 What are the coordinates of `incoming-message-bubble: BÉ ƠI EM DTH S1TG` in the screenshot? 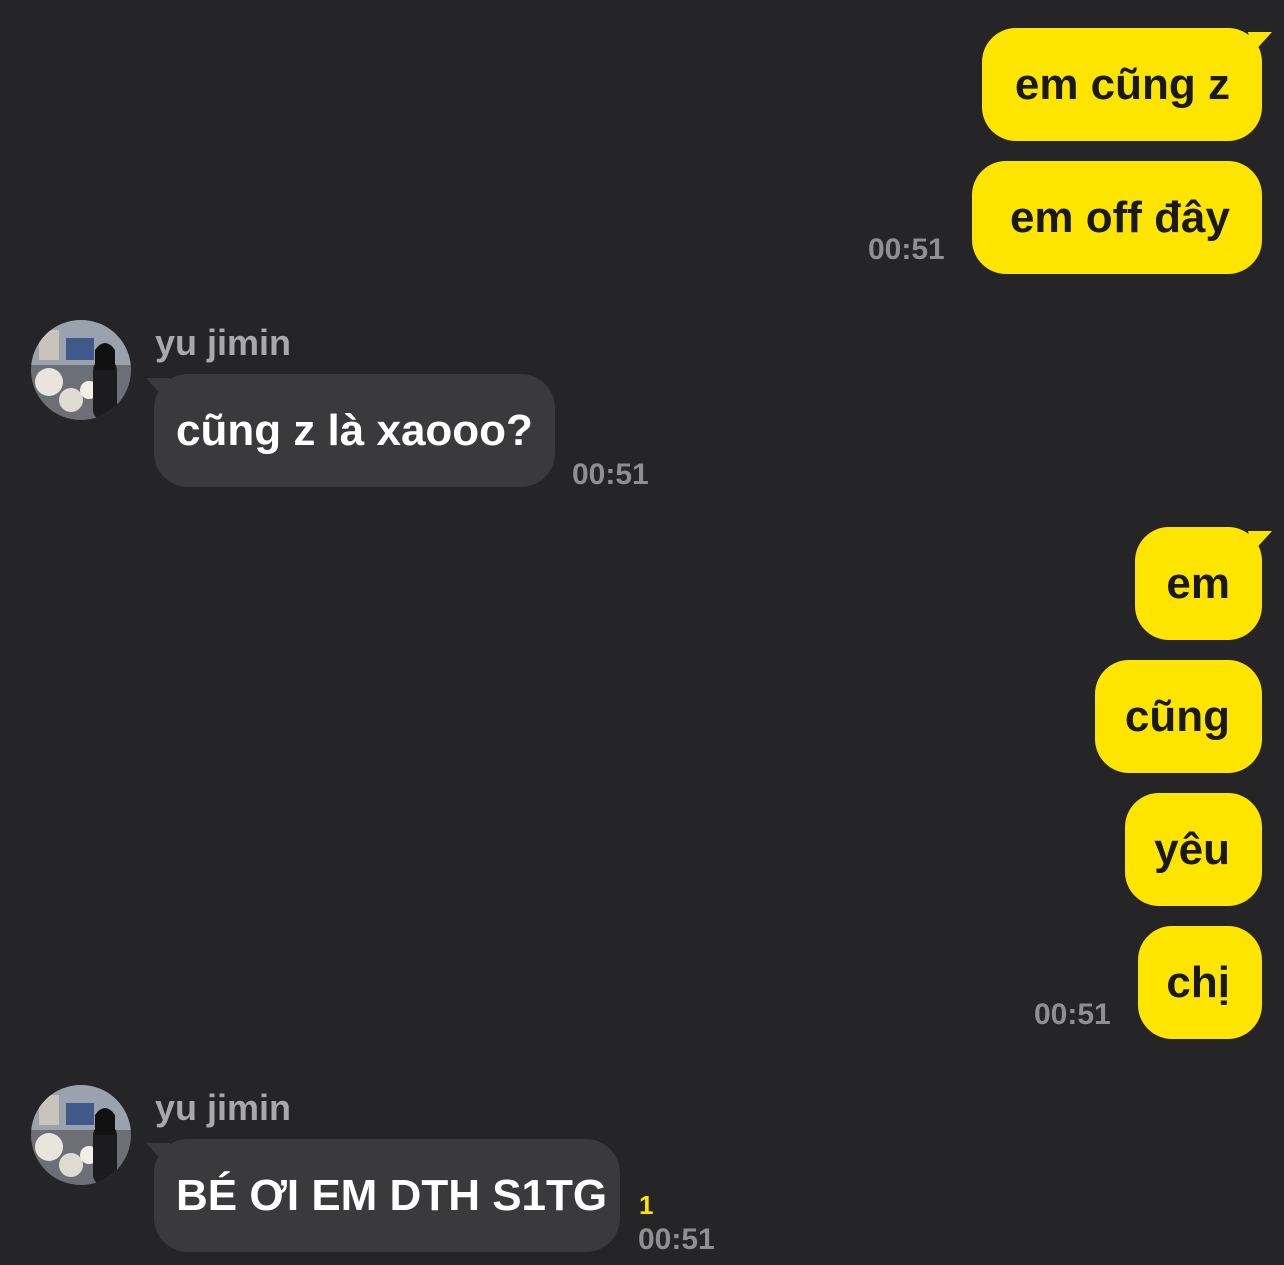 It's located at (387, 1195).